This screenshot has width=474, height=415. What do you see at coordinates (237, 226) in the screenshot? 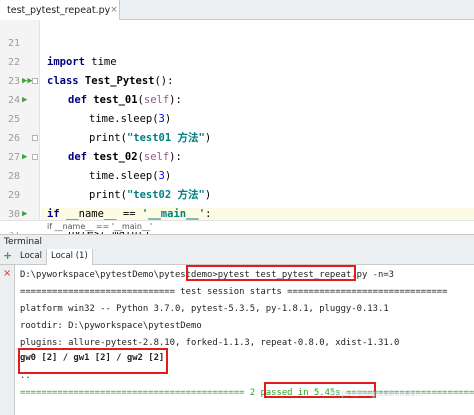
I see `breadcrumb: if __name__ == '__main__'` at bounding box center [237, 226].